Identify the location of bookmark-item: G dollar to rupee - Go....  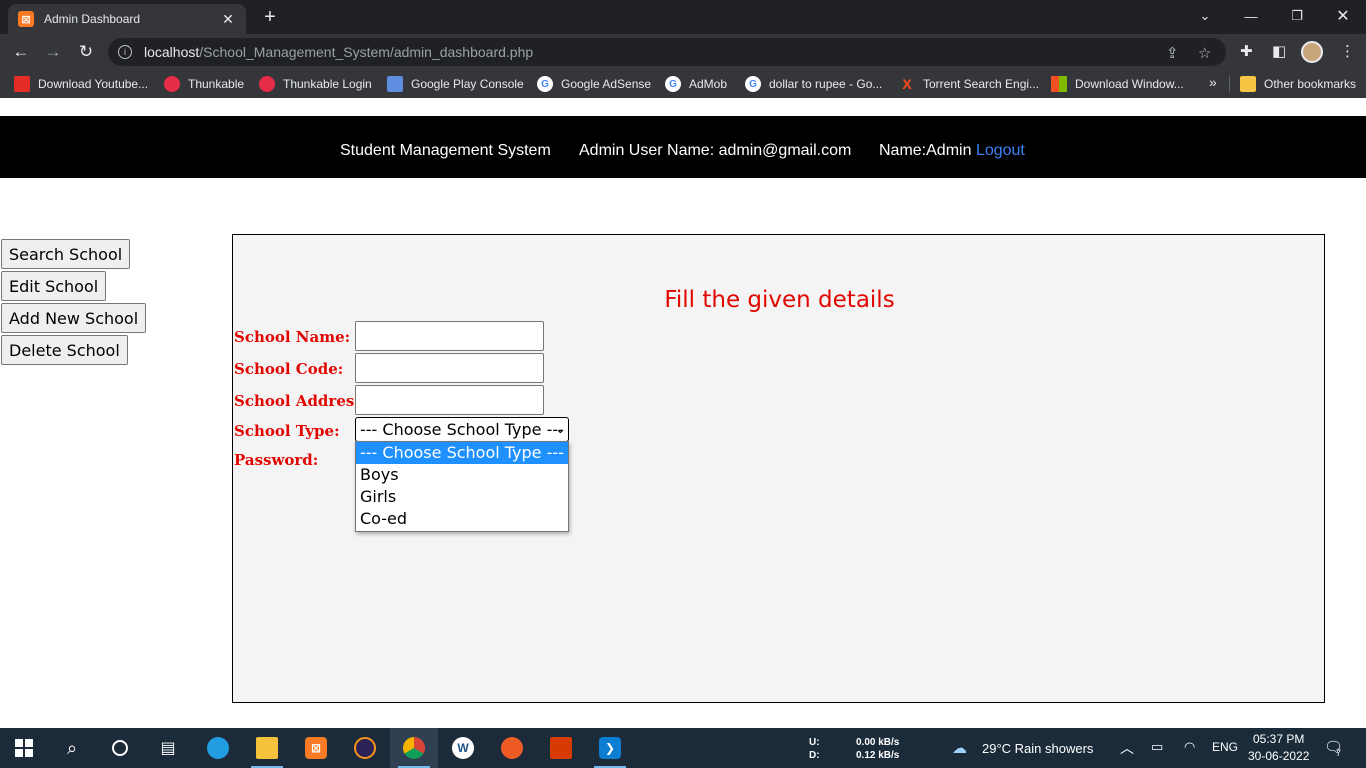
(813, 84).